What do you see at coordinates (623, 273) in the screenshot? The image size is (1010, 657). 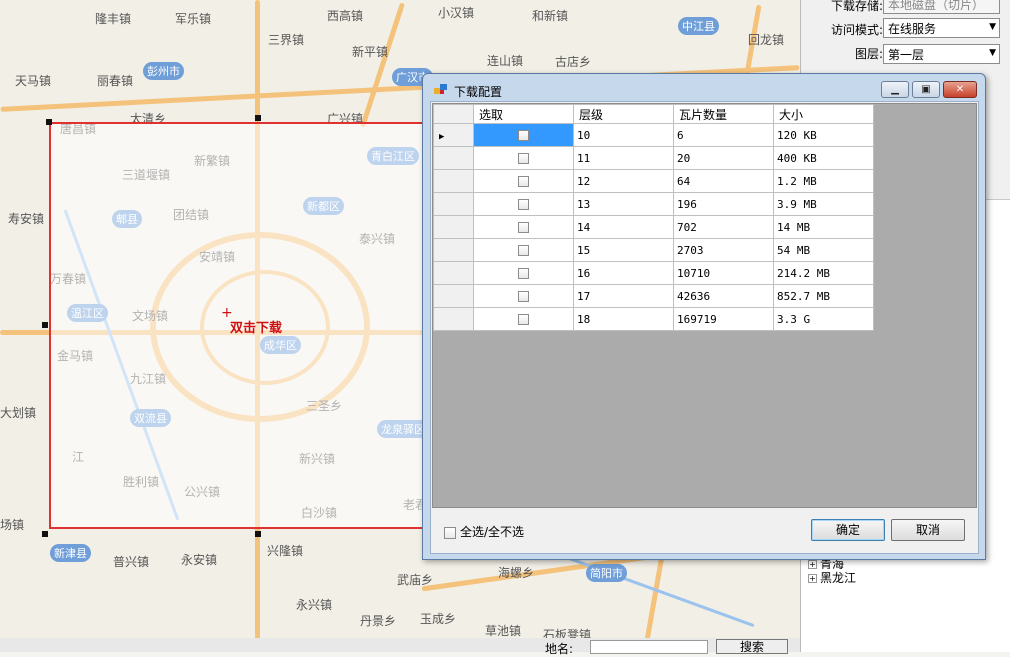 I see `level-cell: 16` at bounding box center [623, 273].